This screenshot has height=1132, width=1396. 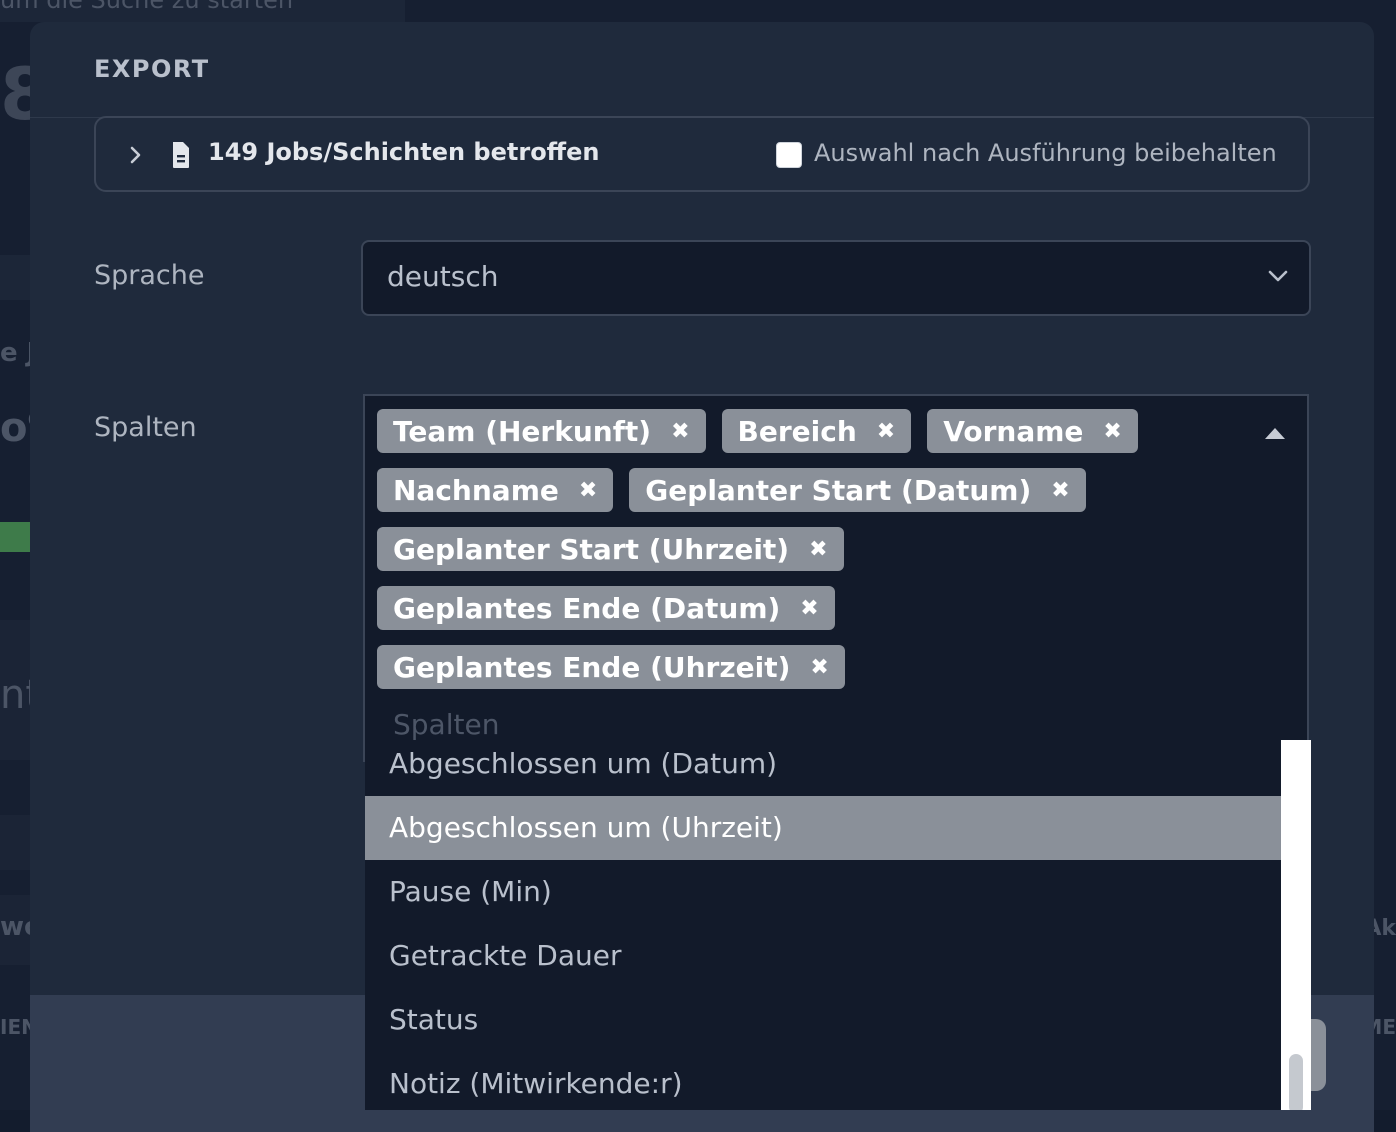 What do you see at coordinates (797, 431) in the screenshot?
I see `column-tag-label: Bereich` at bounding box center [797, 431].